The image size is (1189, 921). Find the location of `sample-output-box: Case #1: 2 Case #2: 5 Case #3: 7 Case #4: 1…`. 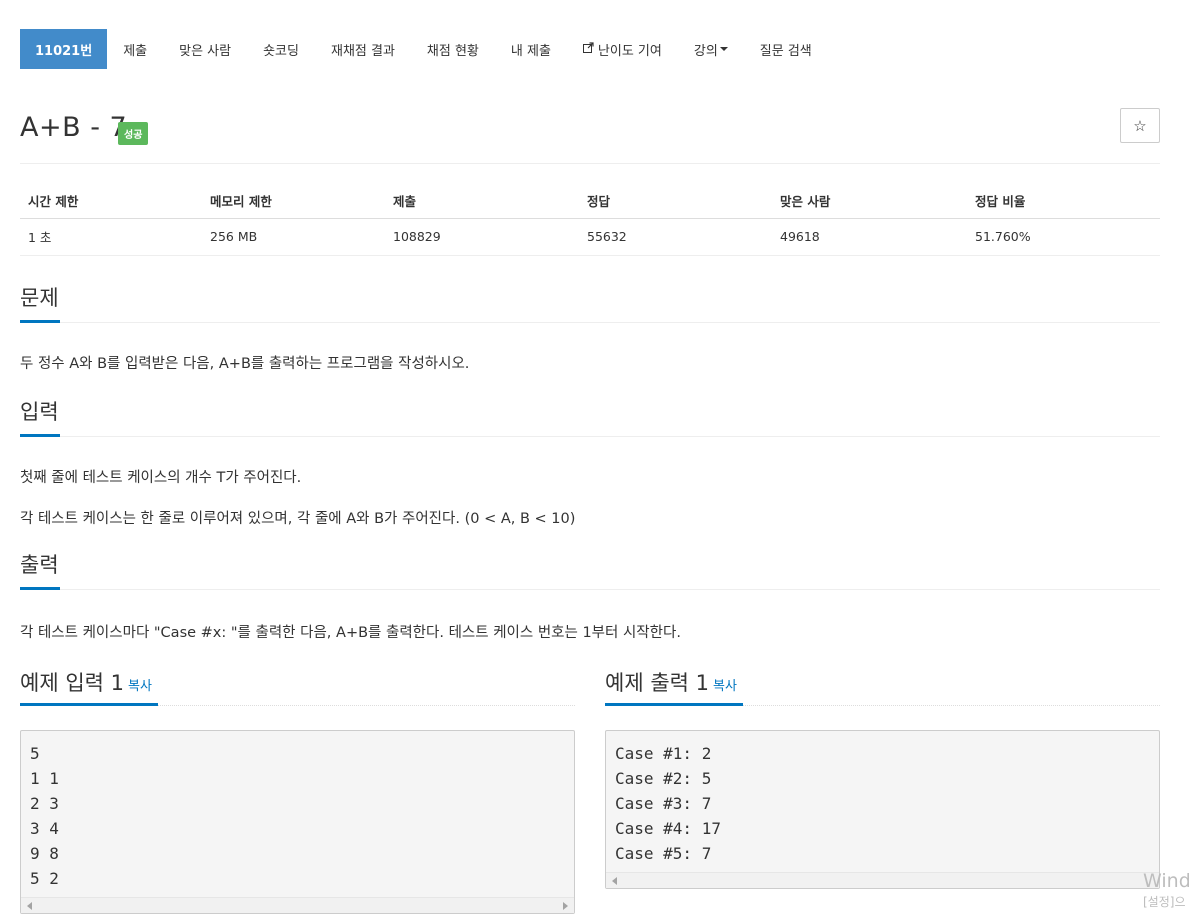

sample-output-box: Case #1: 2 Case #2: 5 Case #3: 7 Case #4: 1… is located at coordinates (882, 809).